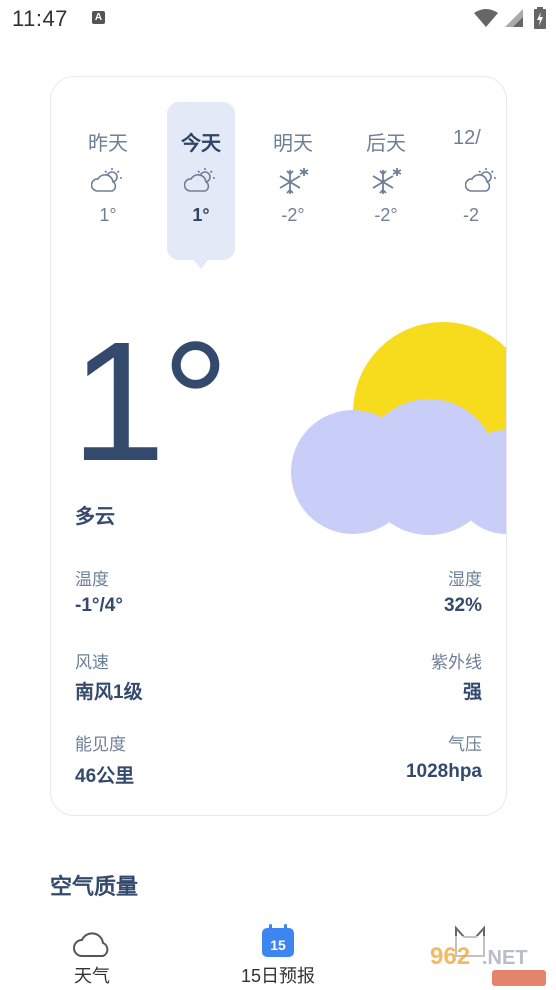 Image resolution: width=556 pixels, height=990 pixels. I want to click on calendar-badge: 15, so click(278, 945).